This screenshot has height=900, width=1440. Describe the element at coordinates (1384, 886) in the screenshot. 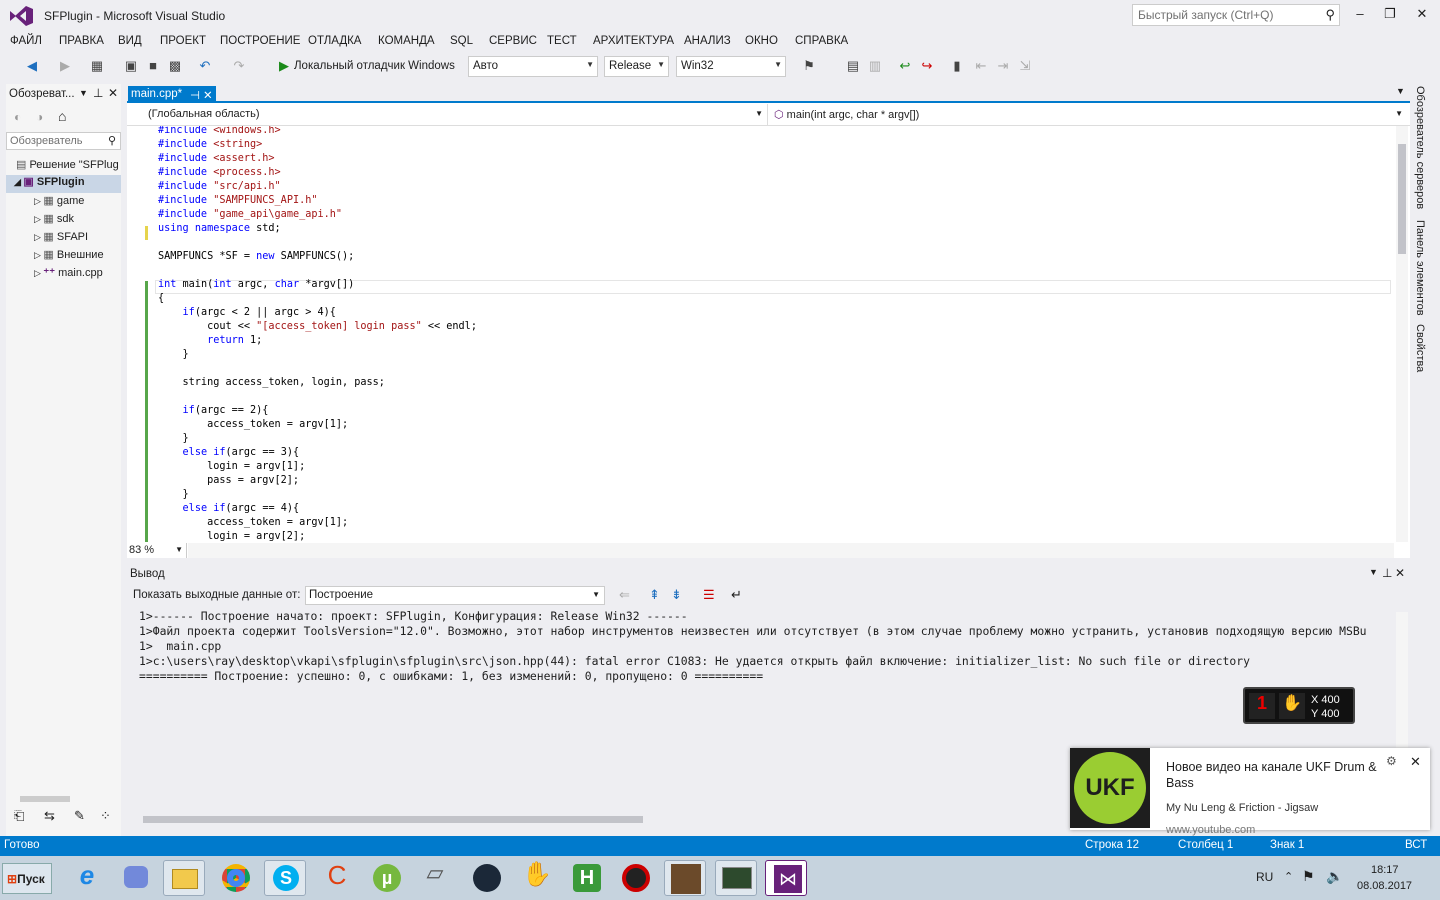

I see `clock-date: 08.08.2017` at that location.